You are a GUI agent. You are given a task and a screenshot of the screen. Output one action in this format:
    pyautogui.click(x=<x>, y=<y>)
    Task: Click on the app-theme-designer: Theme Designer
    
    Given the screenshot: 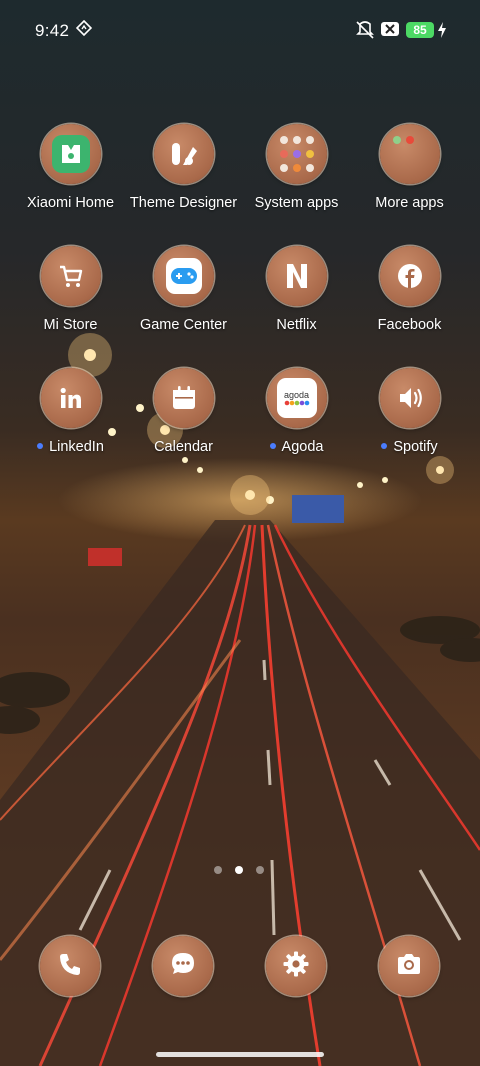 What is the action you would take?
    pyautogui.click(x=183, y=167)
    